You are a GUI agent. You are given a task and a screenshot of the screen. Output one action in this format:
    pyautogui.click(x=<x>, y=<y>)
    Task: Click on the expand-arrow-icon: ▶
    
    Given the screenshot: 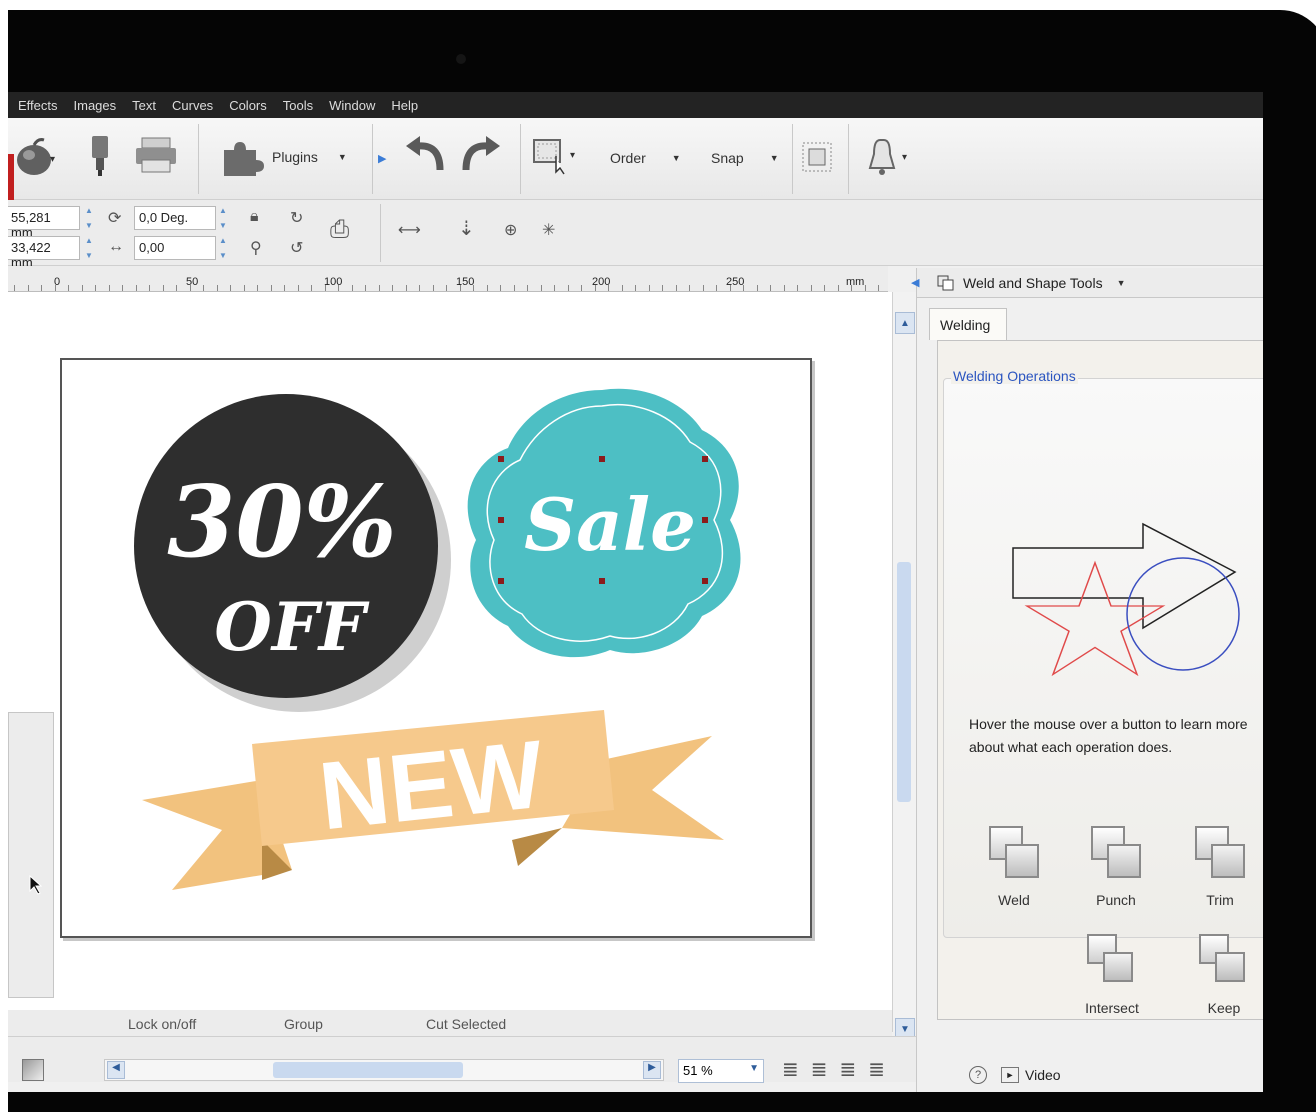 What is the action you would take?
    pyautogui.click(x=382, y=158)
    